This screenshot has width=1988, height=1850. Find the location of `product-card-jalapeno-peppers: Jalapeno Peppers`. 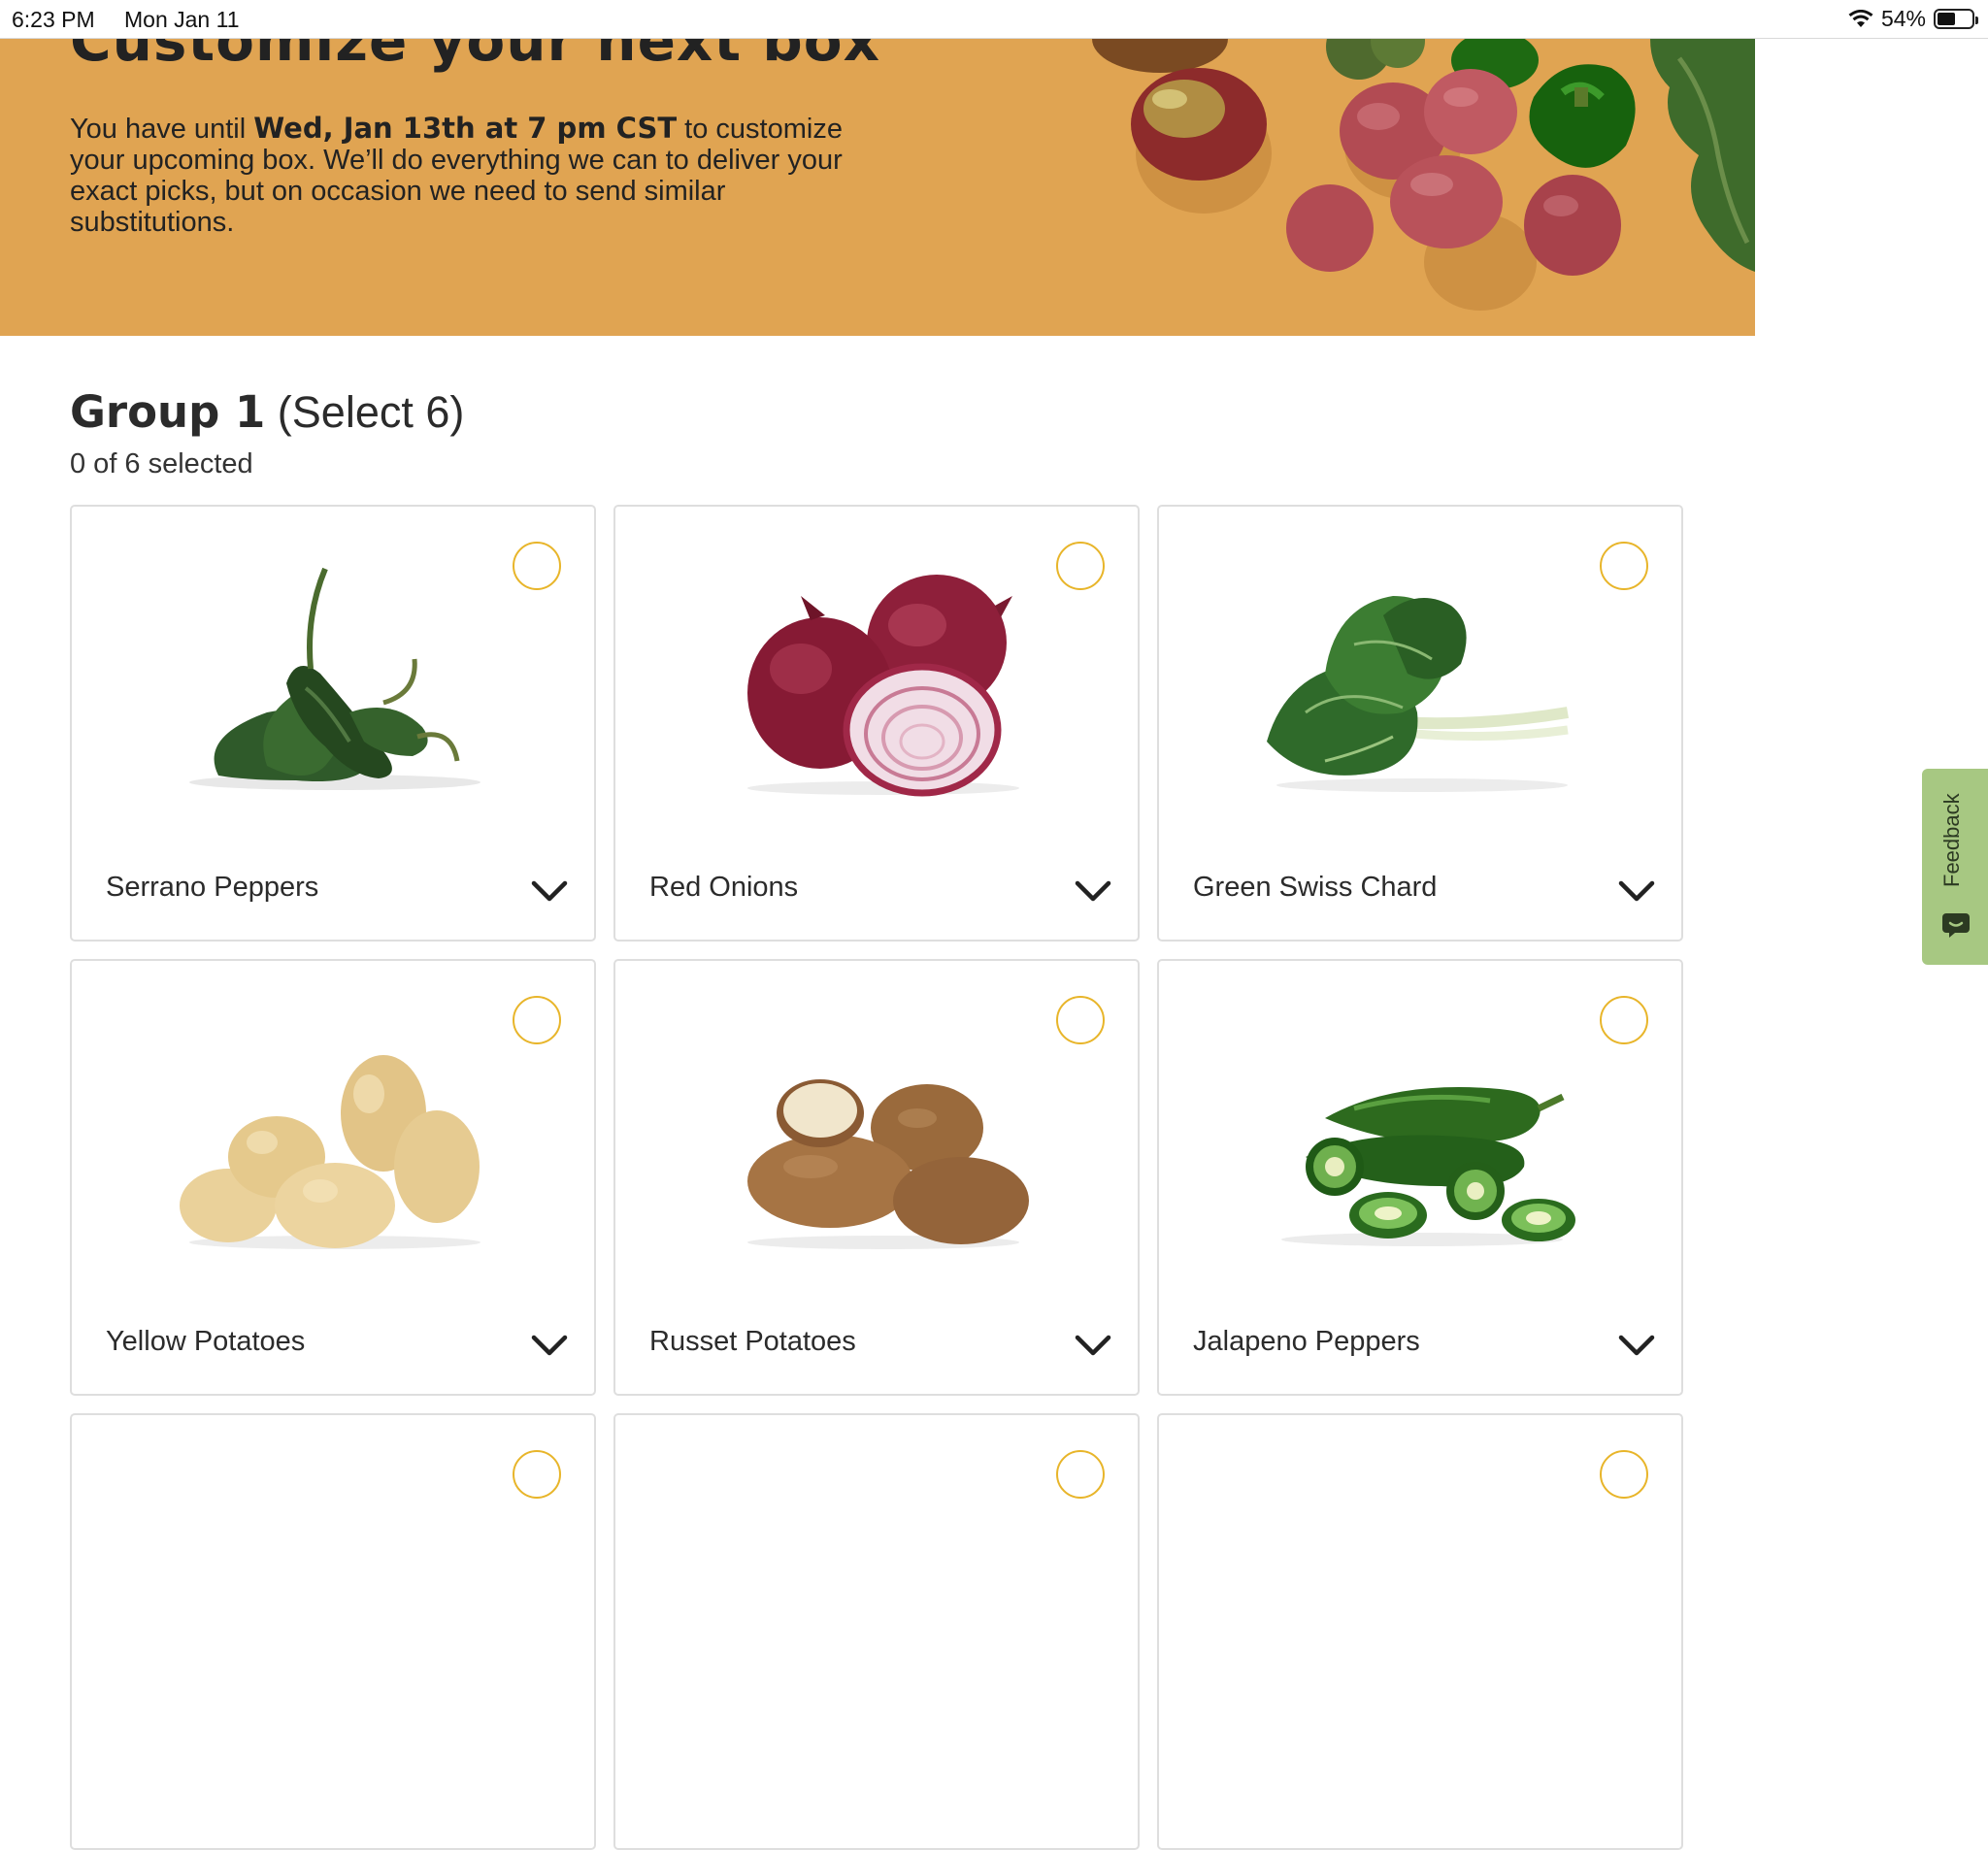

product-card-jalapeno-peppers: Jalapeno Peppers is located at coordinates (1420, 1177).